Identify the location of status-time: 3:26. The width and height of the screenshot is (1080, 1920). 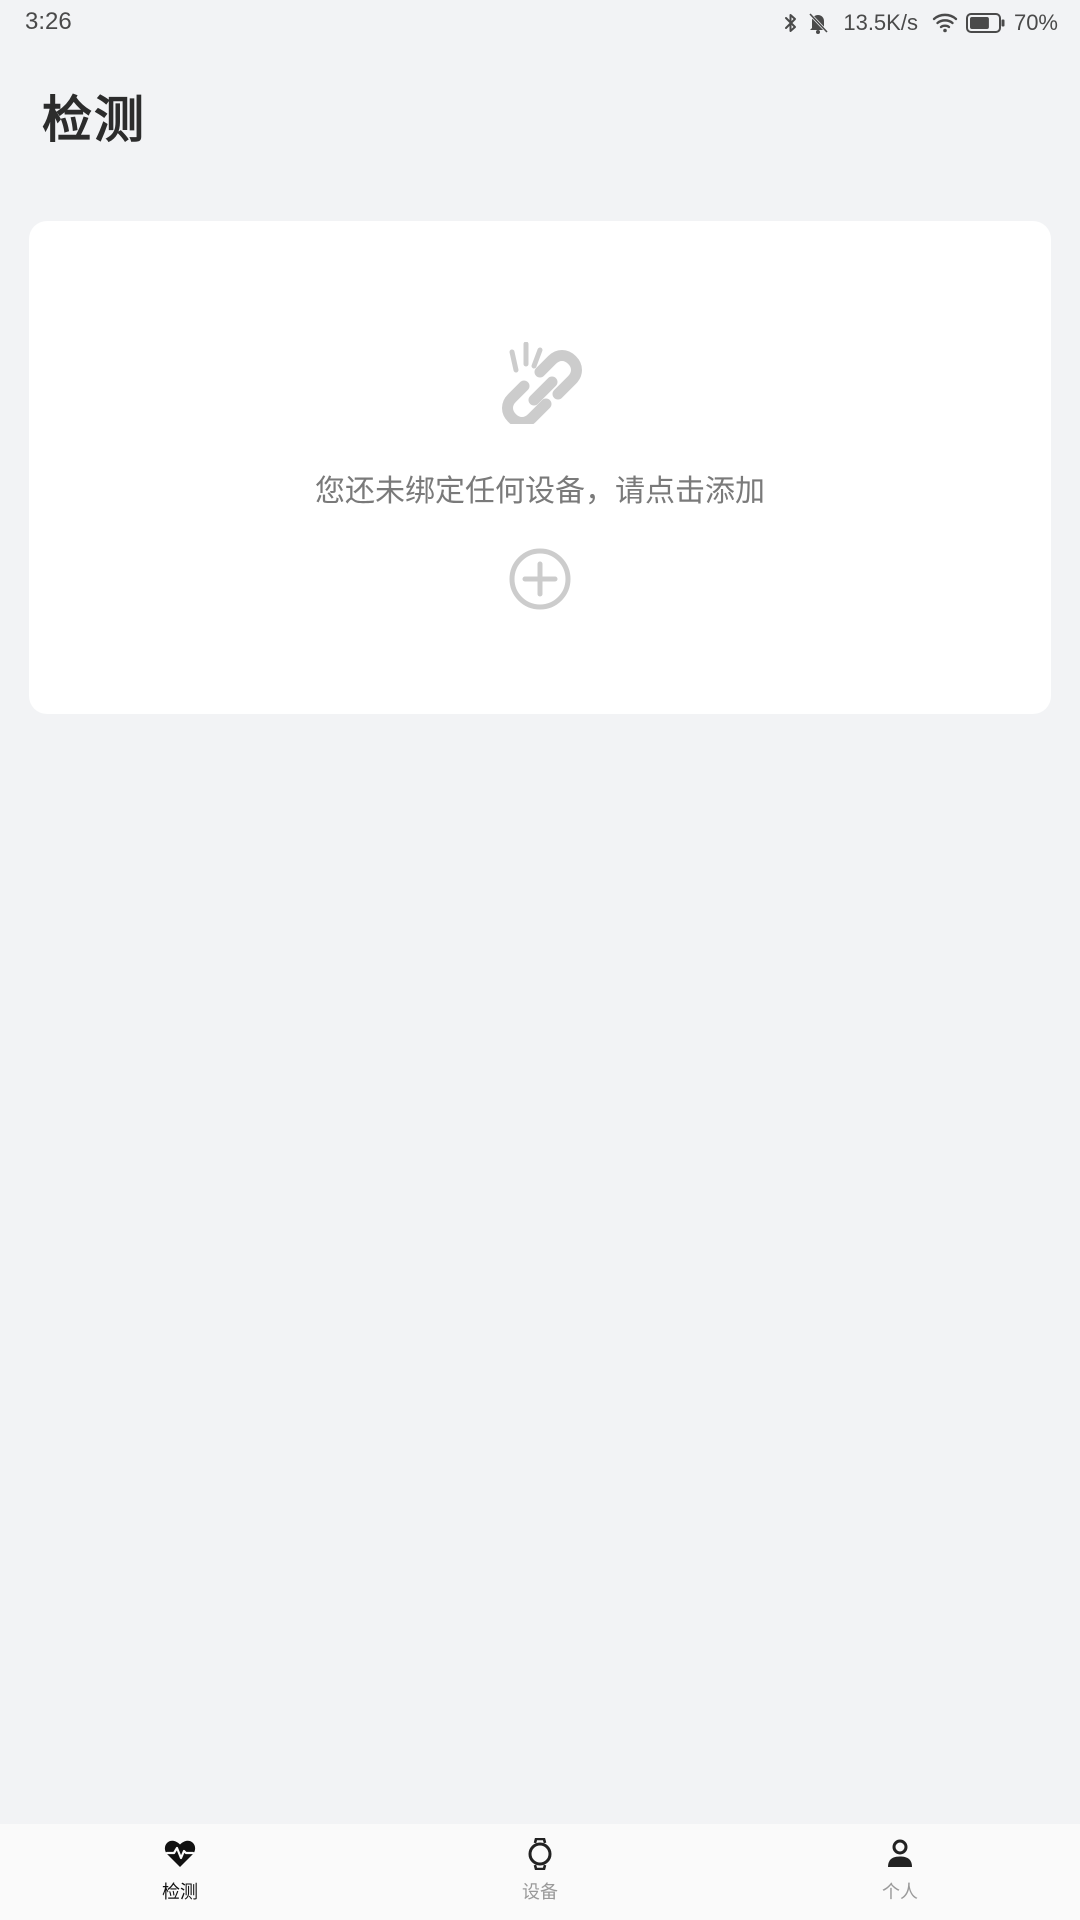
(48, 21).